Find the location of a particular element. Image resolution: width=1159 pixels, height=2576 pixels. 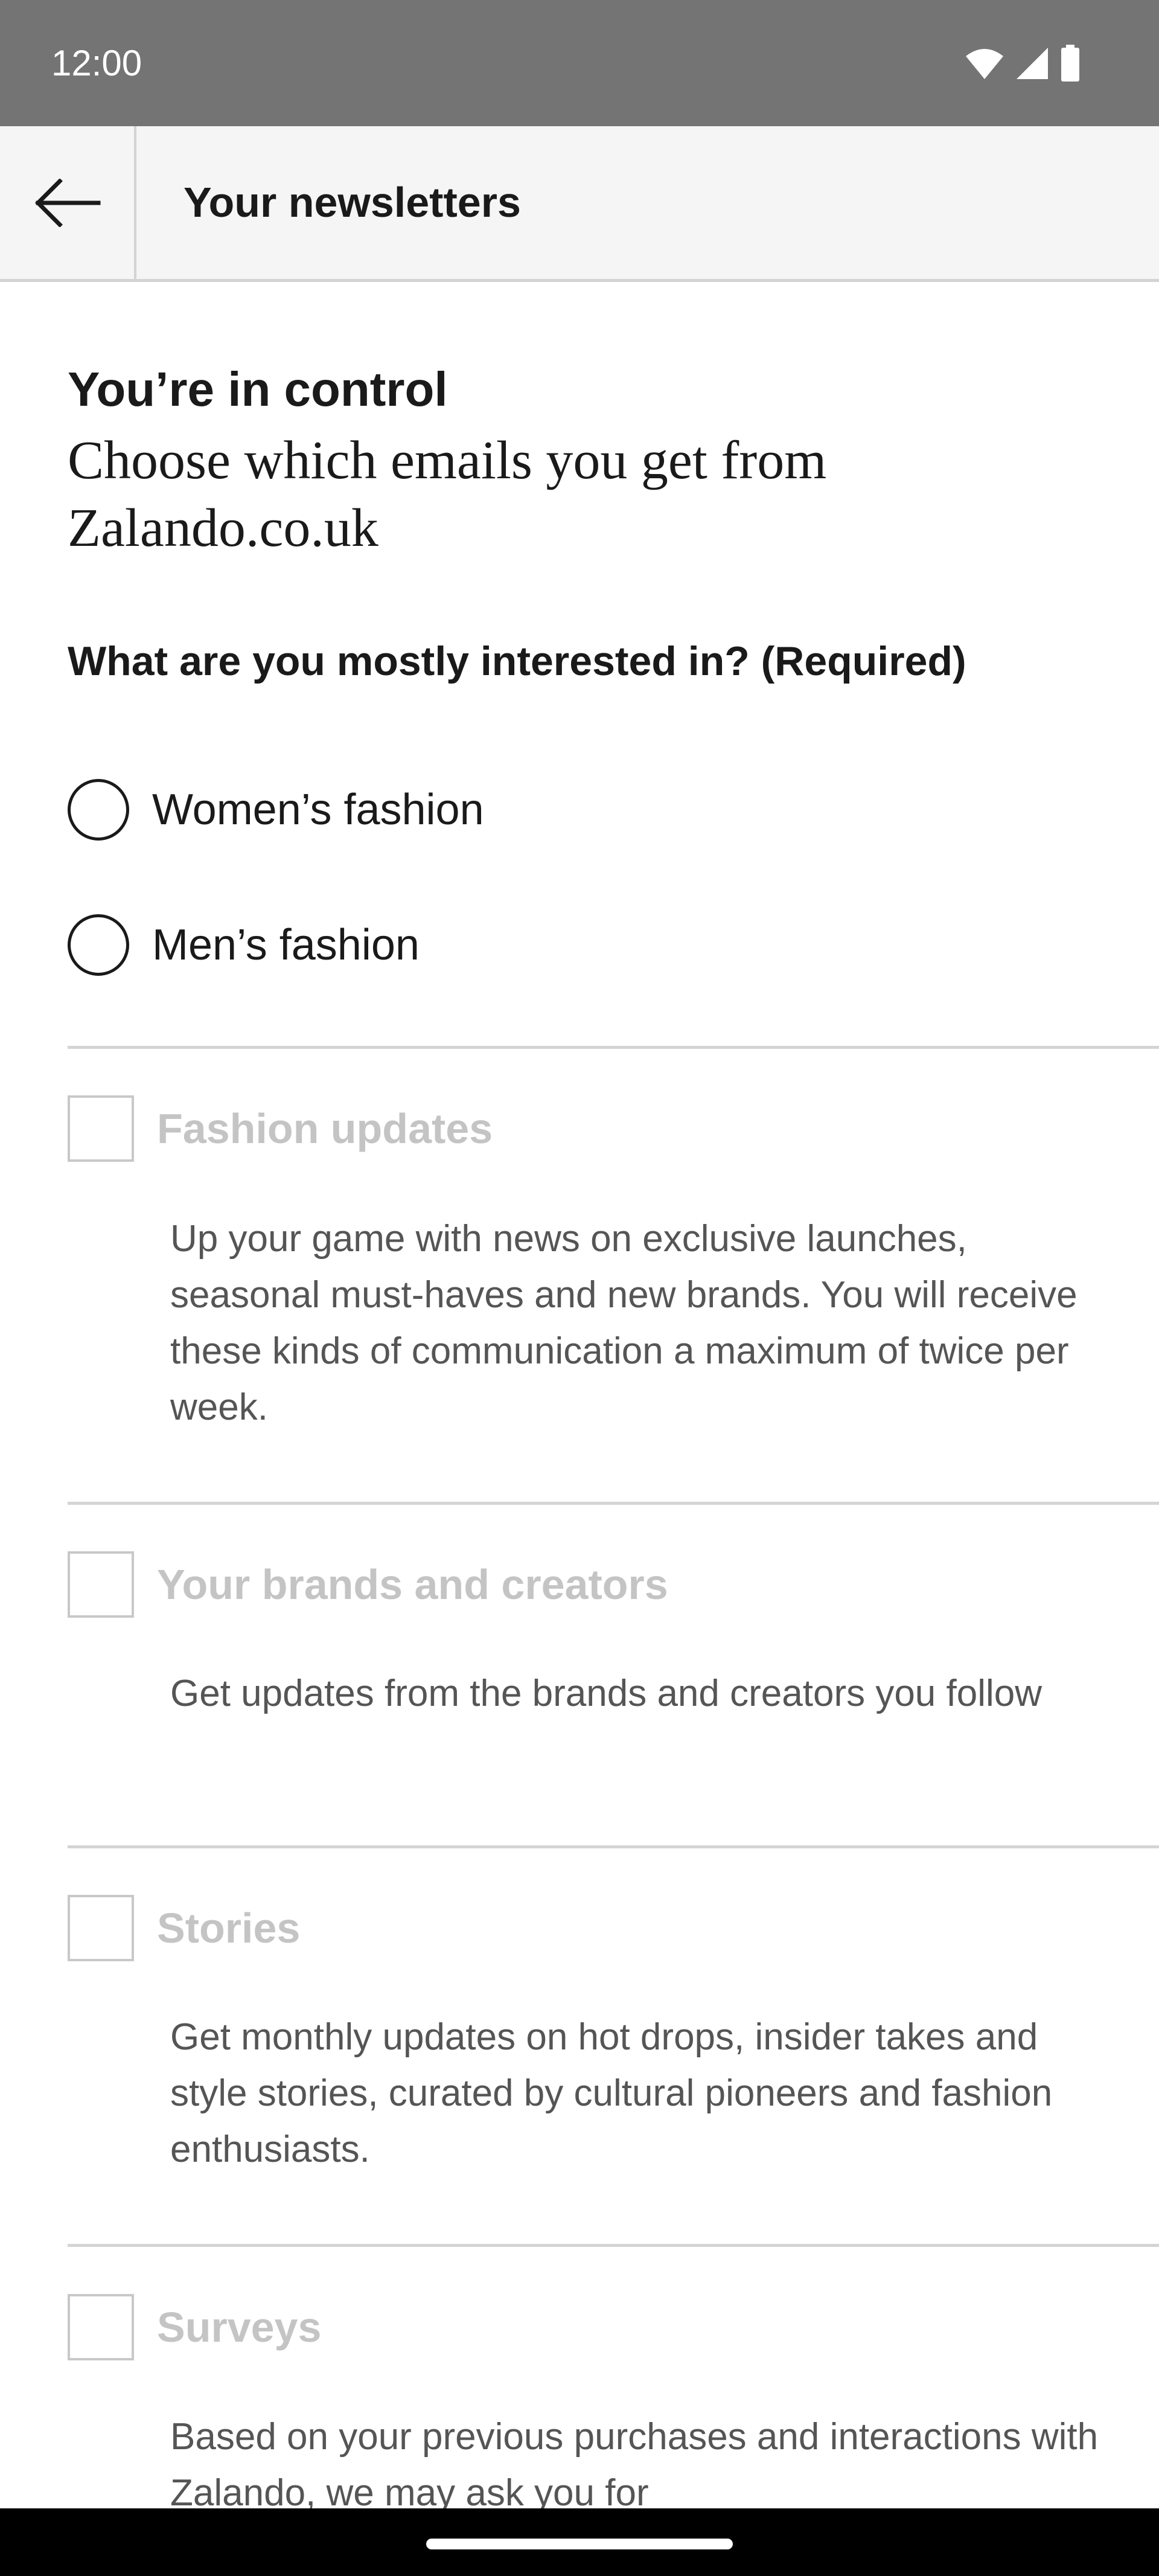

status-bar: 12:00 is located at coordinates (579, 63).